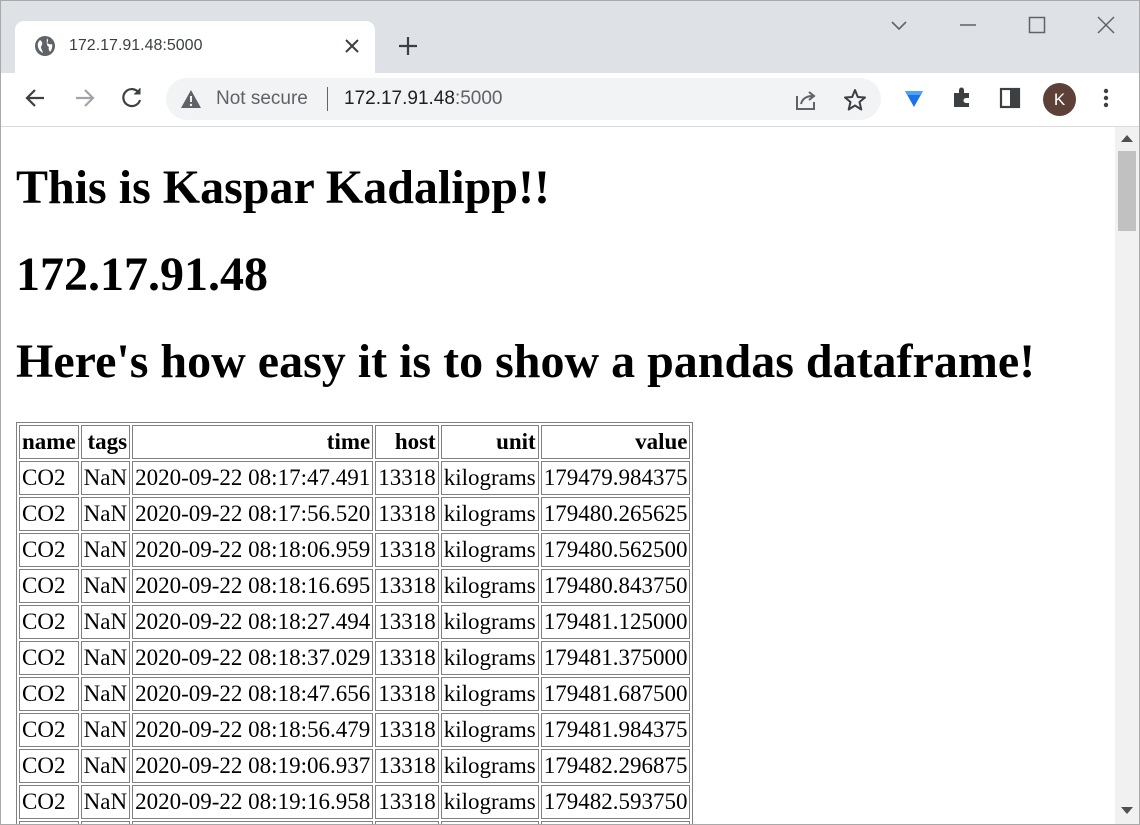 The width and height of the screenshot is (1140, 825). Describe the element at coordinates (253, 514) in the screenshot. I see `table-cell-time: 2020-09-22 08:17:56.520` at that location.